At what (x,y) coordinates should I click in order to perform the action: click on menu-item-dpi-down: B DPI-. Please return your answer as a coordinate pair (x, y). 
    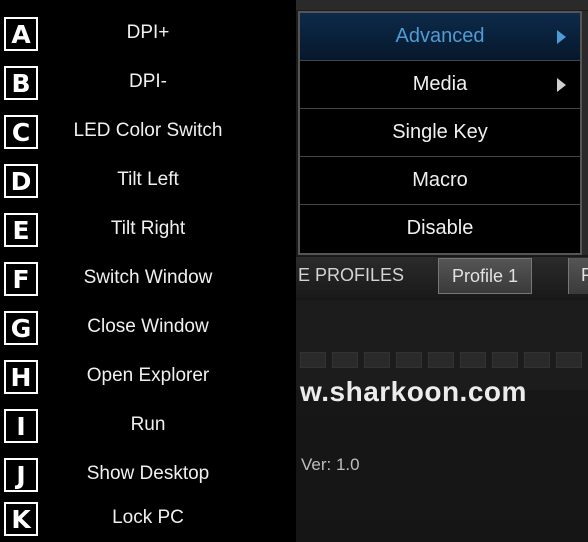
    Looking at the image, I should click on (148, 81).